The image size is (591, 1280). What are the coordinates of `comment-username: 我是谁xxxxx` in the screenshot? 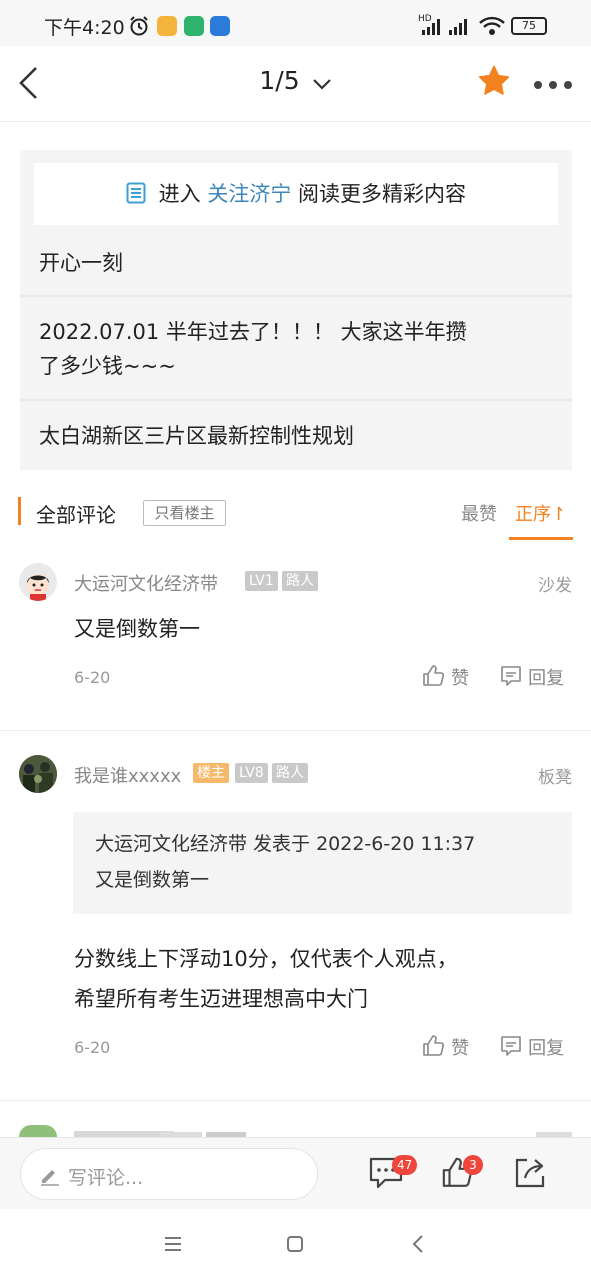 It's located at (127, 775).